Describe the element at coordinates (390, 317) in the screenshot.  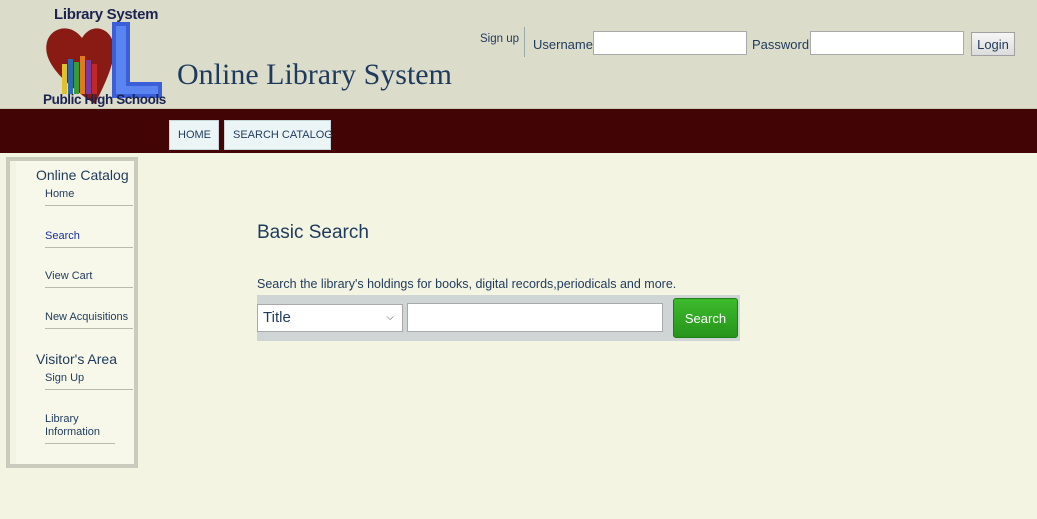
I see `chevron-down-icon: ⌵` at that location.